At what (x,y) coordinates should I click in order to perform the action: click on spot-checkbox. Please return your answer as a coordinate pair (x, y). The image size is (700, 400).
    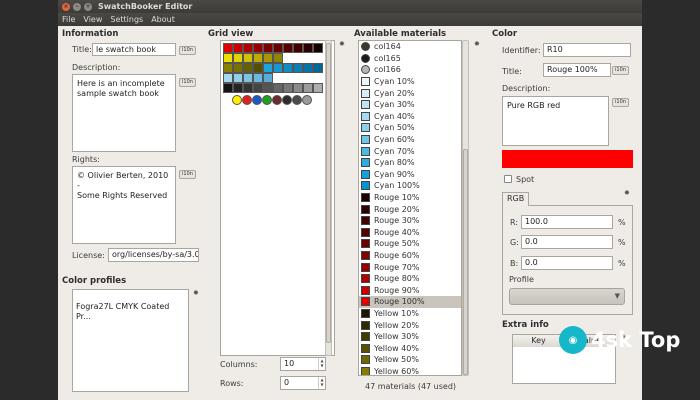
    Looking at the image, I should click on (508, 179).